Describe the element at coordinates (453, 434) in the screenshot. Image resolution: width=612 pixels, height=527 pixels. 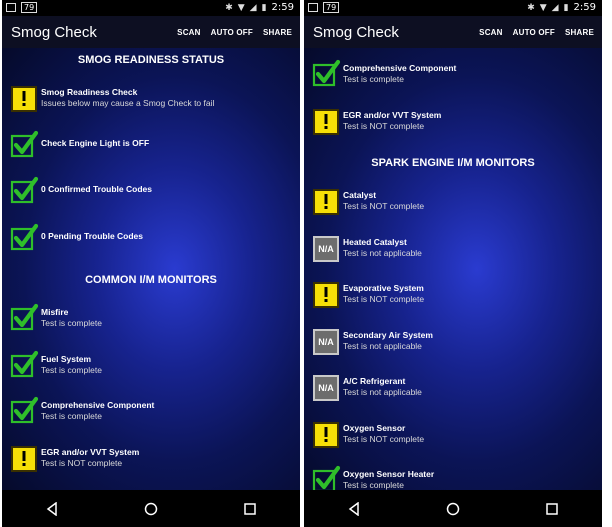
I see `list-item-oxygen-sensor: Oxygen Sensor Test is NOT complete` at that location.